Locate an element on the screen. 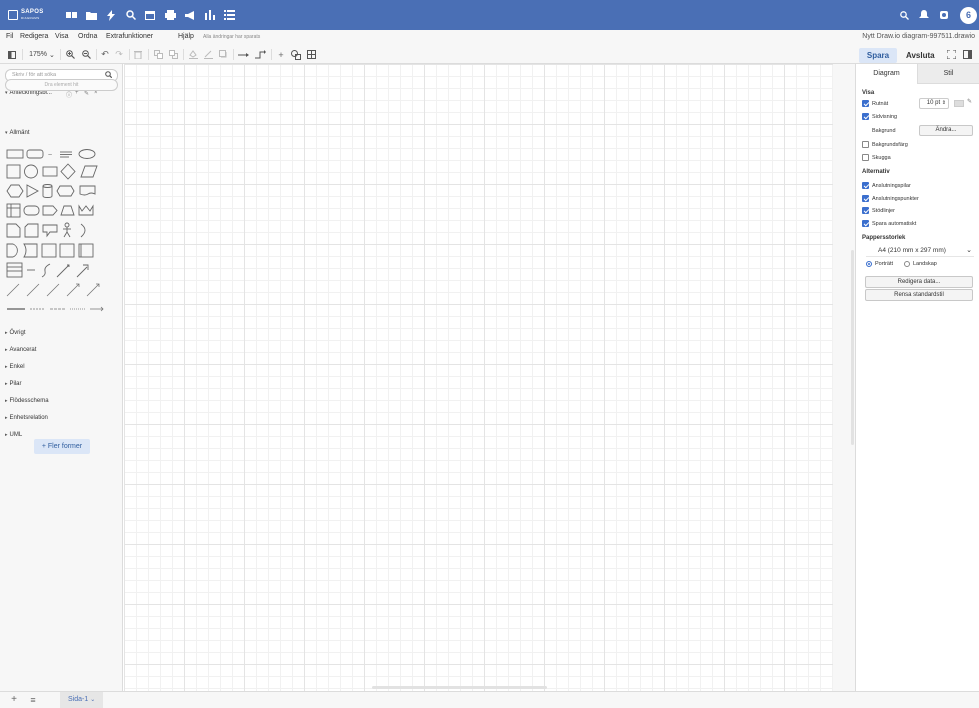  fullscreen-icon is located at coordinates (951, 54).